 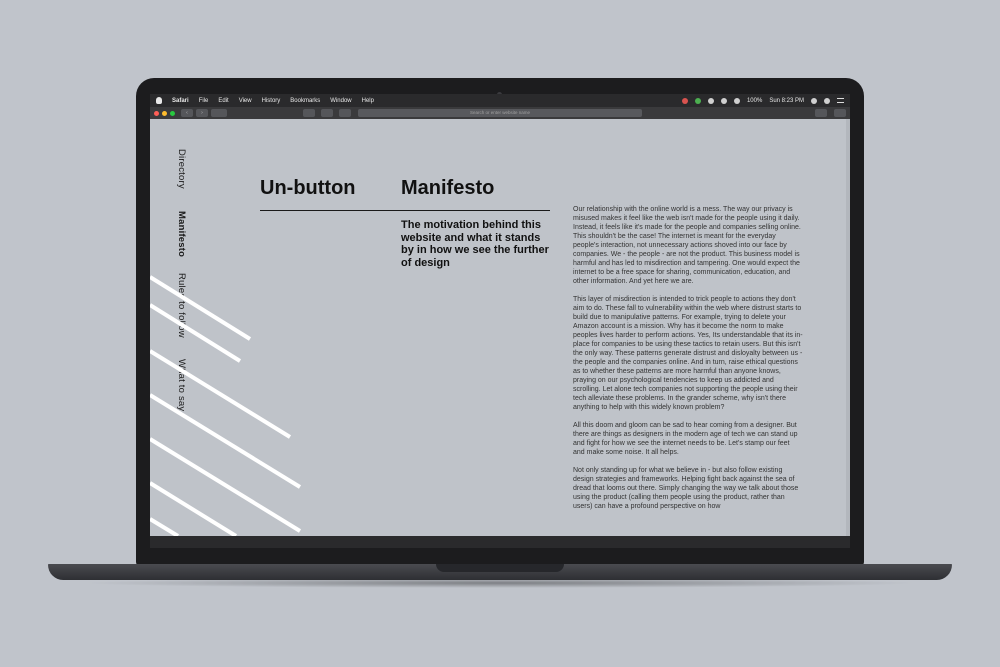 I want to click on stripes-decoration, so click(x=226, y=405).